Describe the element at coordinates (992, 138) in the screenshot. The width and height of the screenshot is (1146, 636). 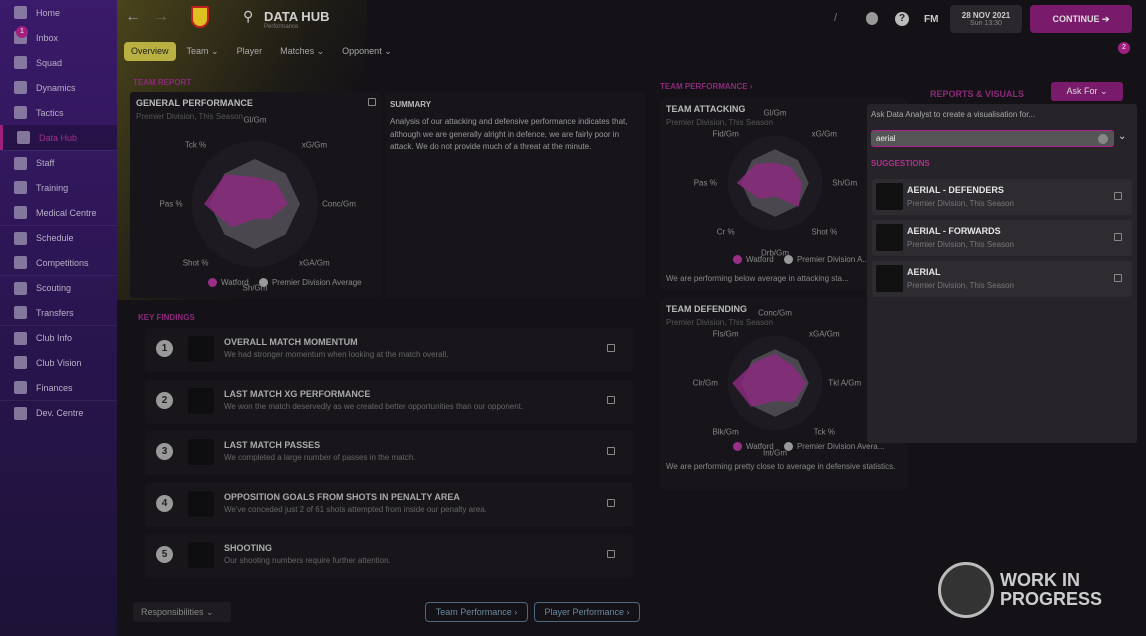
I see `visualisation-search-input` at that location.